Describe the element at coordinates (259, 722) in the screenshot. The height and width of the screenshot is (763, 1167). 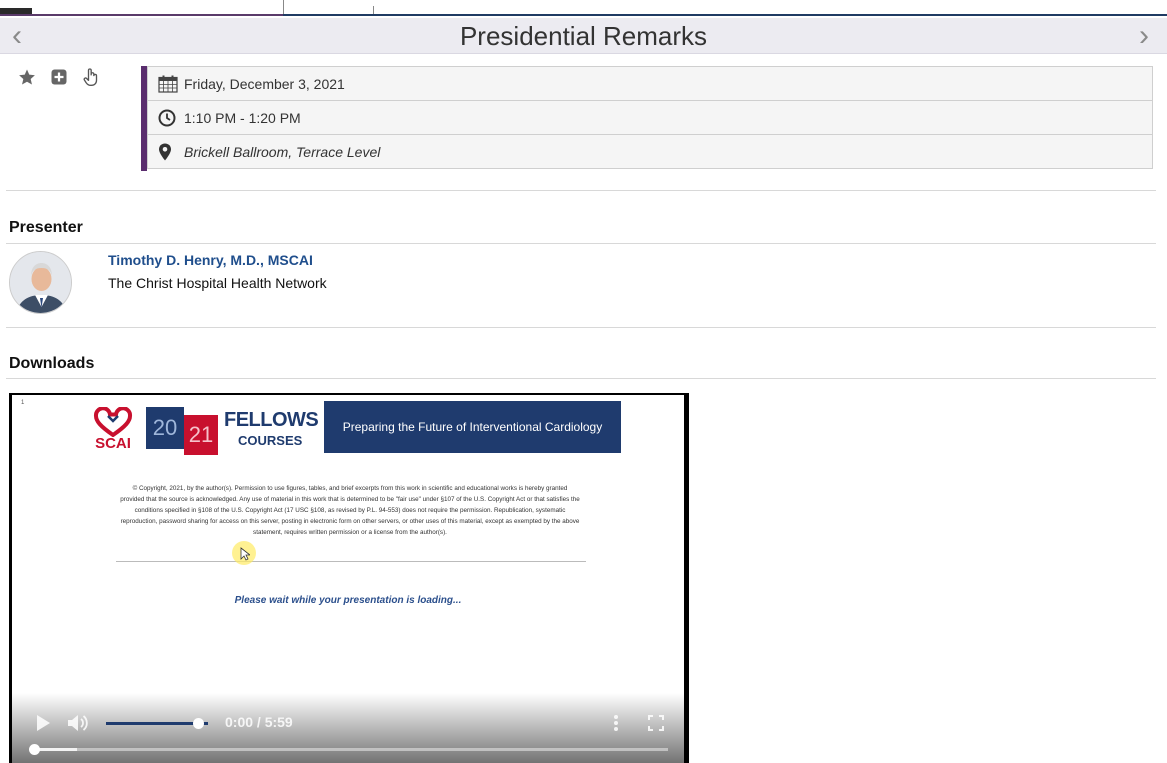
I see `timecode: 0:00 / 5:59` at that location.